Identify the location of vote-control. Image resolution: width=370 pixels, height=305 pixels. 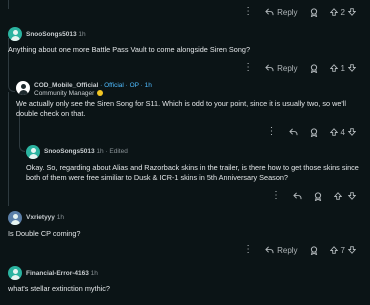
(345, 196).